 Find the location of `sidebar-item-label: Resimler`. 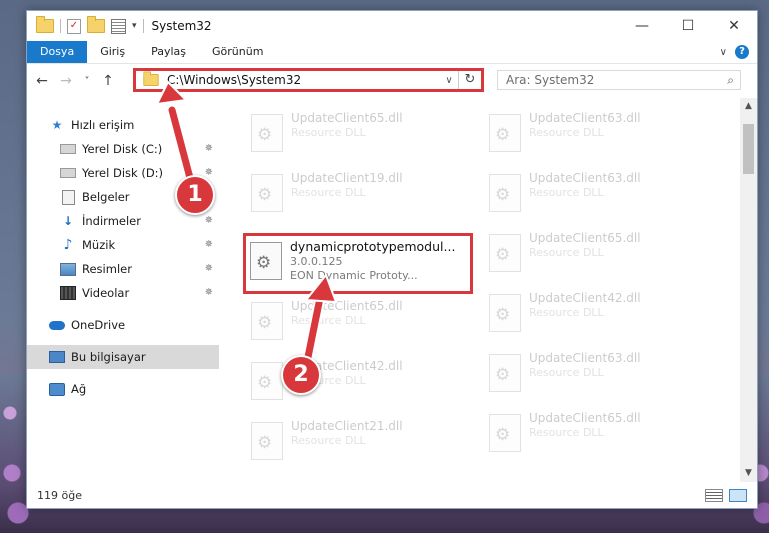

sidebar-item-label: Resimler is located at coordinates (107, 269).